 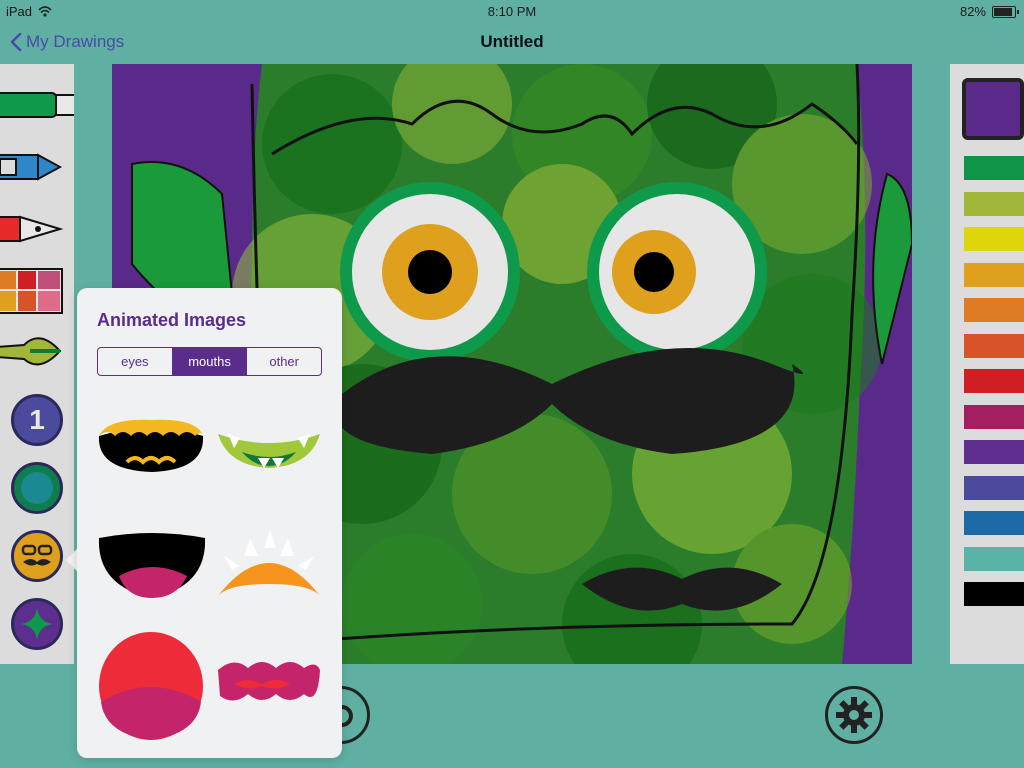 I want to click on gear-icon, so click(x=854, y=715).